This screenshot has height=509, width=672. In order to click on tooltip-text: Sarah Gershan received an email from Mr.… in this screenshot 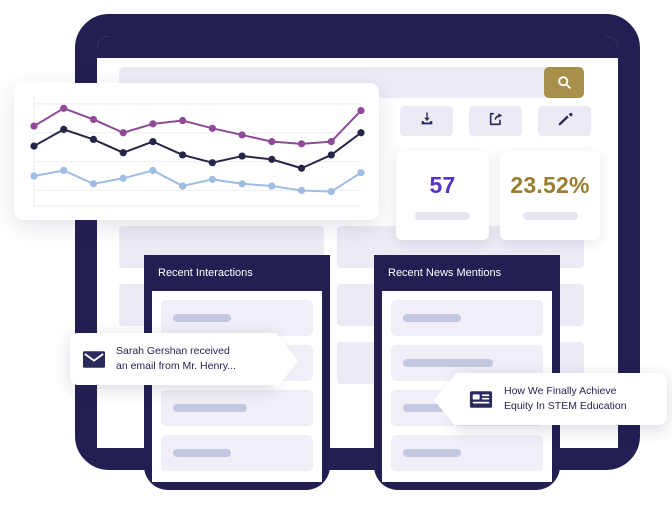, I will do `click(176, 359)`.